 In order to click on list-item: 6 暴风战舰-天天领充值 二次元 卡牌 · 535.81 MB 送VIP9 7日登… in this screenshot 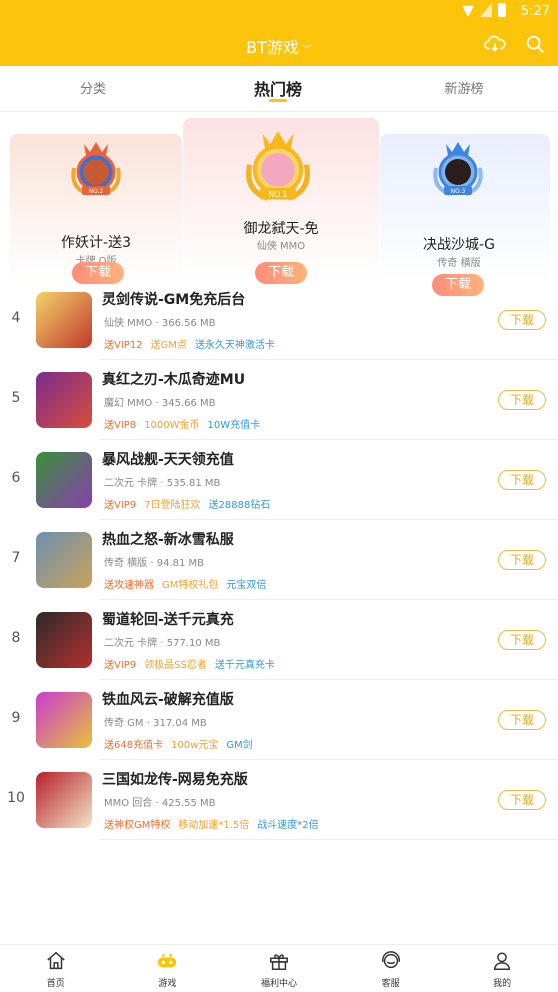, I will do `click(279, 480)`.